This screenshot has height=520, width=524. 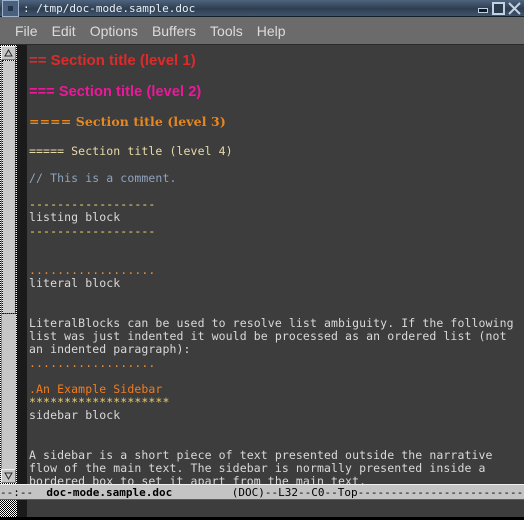 I want to click on buffer-line: sidebar block, so click(x=75, y=415).